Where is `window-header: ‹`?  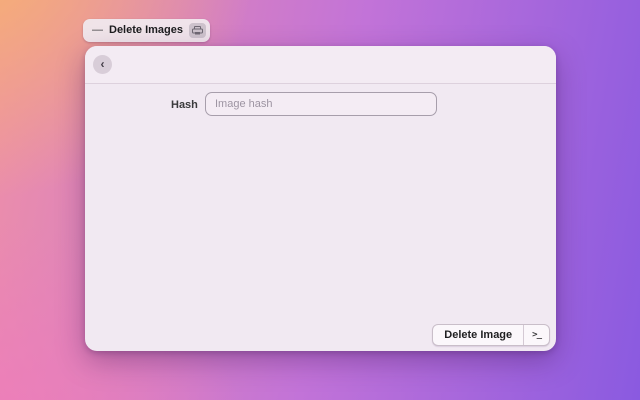
window-header: ‹ is located at coordinates (320, 65).